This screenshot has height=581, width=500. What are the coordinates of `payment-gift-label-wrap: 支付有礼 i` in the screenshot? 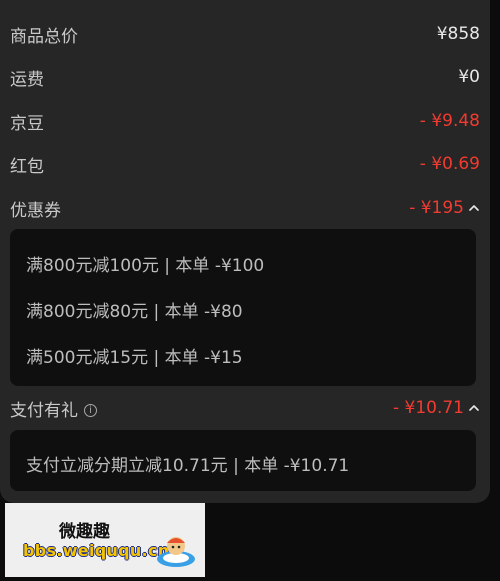 It's located at (53, 408).